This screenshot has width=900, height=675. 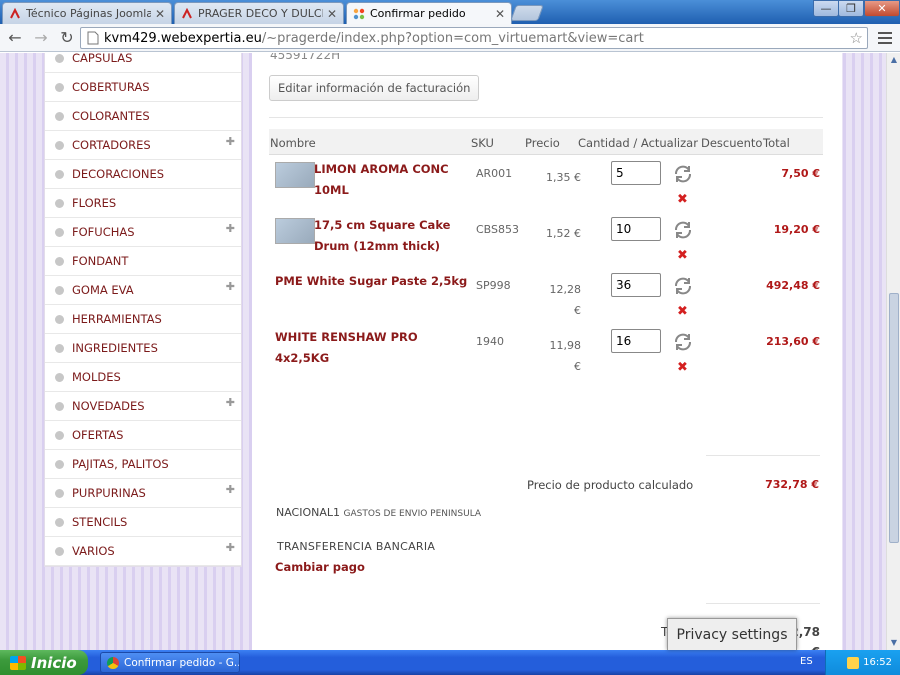 What do you see at coordinates (320, 567) in the screenshot?
I see `change-payment-link: Cambiar pago` at bounding box center [320, 567].